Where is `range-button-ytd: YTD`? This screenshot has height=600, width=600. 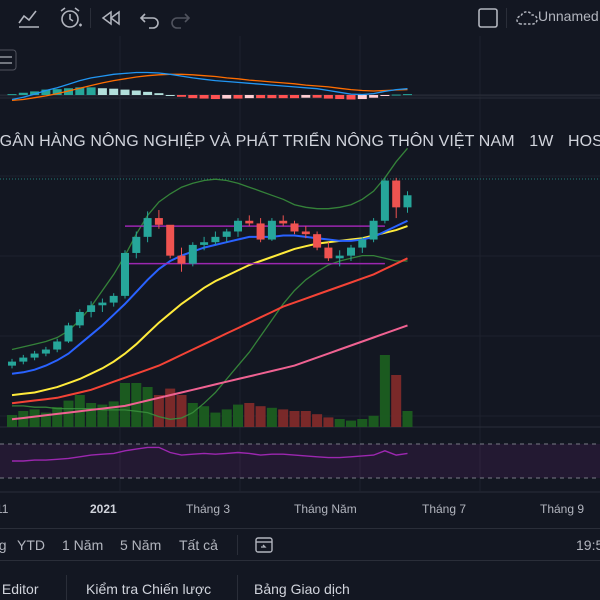 range-button-ytd: YTD is located at coordinates (31, 545).